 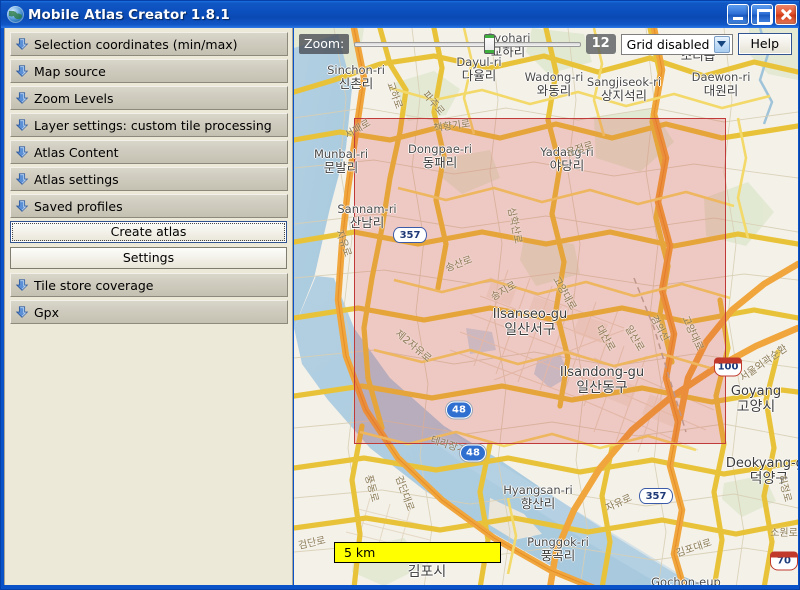 What do you see at coordinates (76, 152) in the screenshot?
I see `sidebar-item-label: Atlas Content` at bounding box center [76, 152].